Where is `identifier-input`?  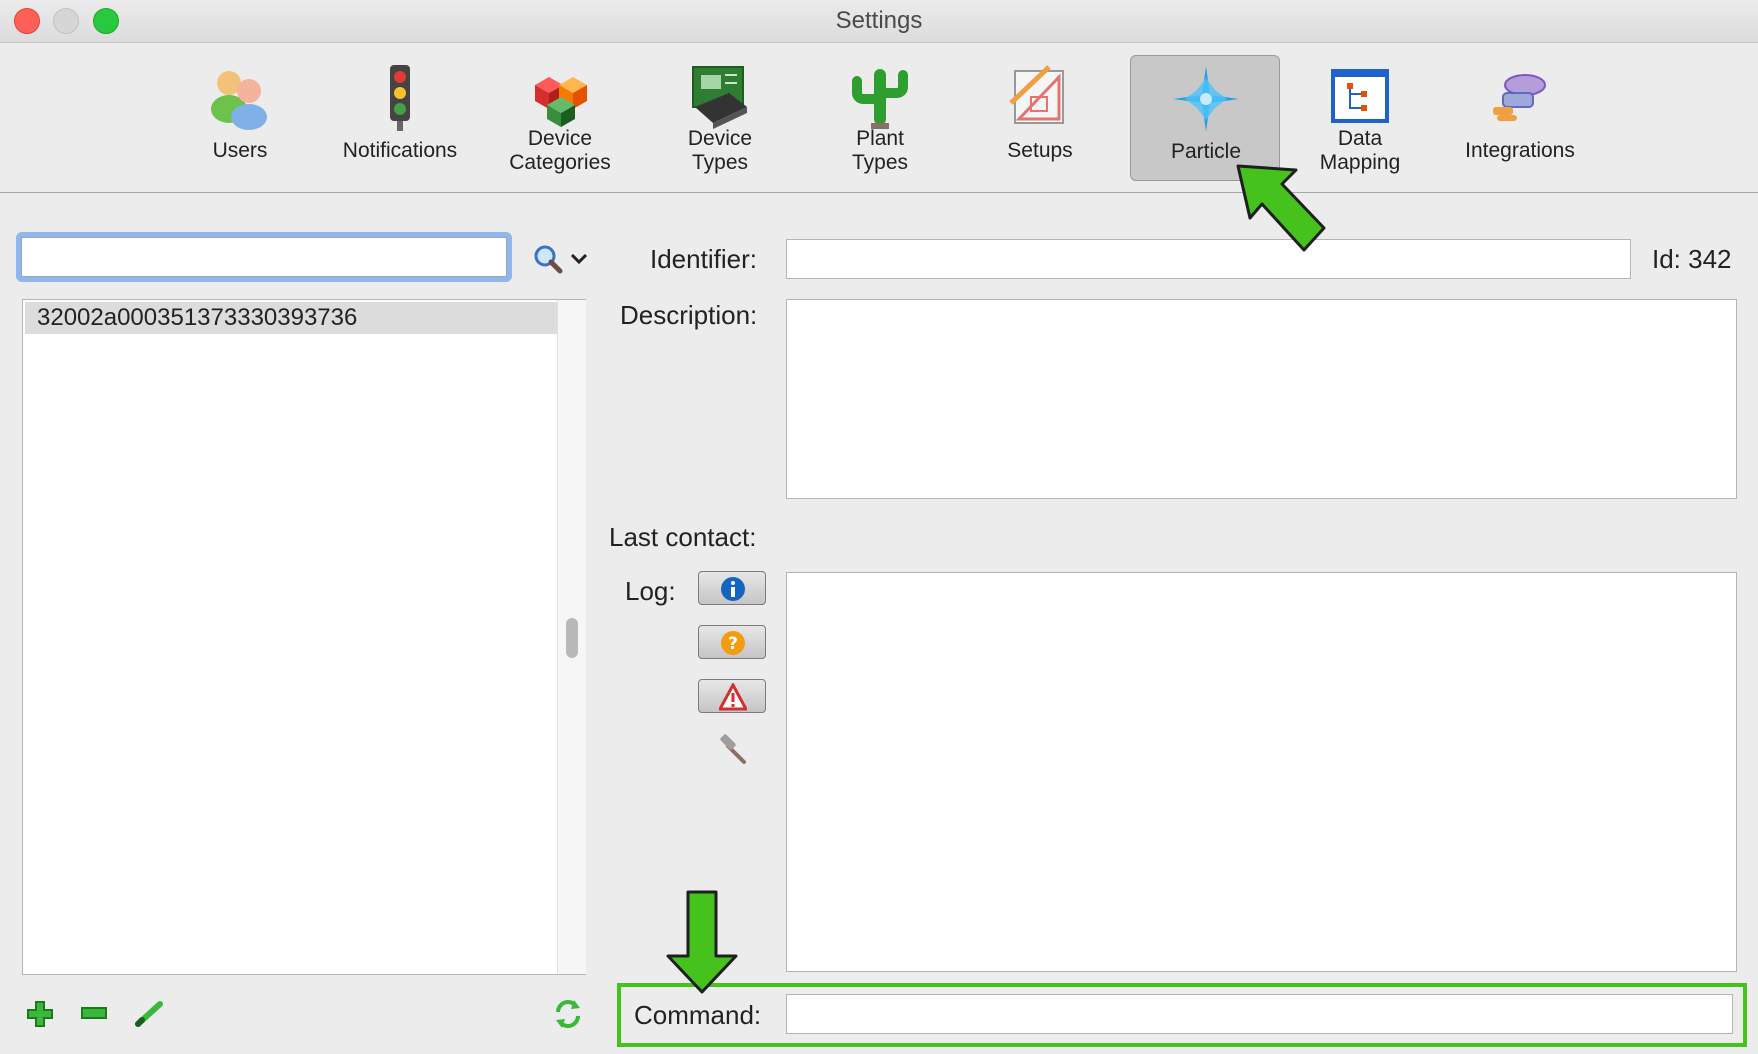 identifier-input is located at coordinates (1208, 259).